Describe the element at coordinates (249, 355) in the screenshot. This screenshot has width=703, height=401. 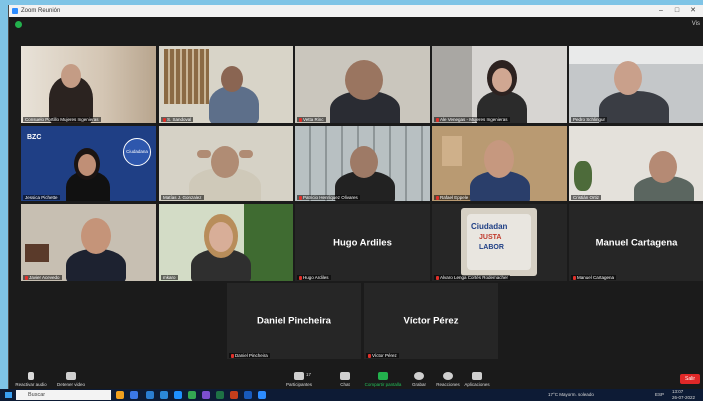
I see `participant-name: Daniel Pincheira` at that location.